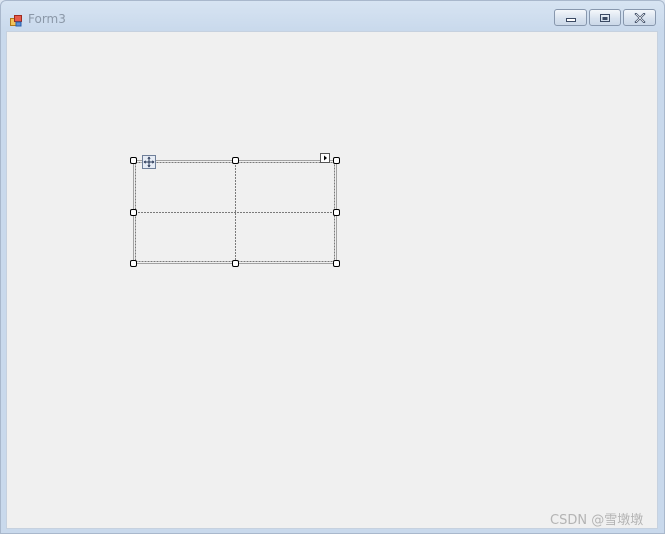 The width and height of the screenshot is (665, 534). I want to click on smart-tag-icon, so click(325, 158).